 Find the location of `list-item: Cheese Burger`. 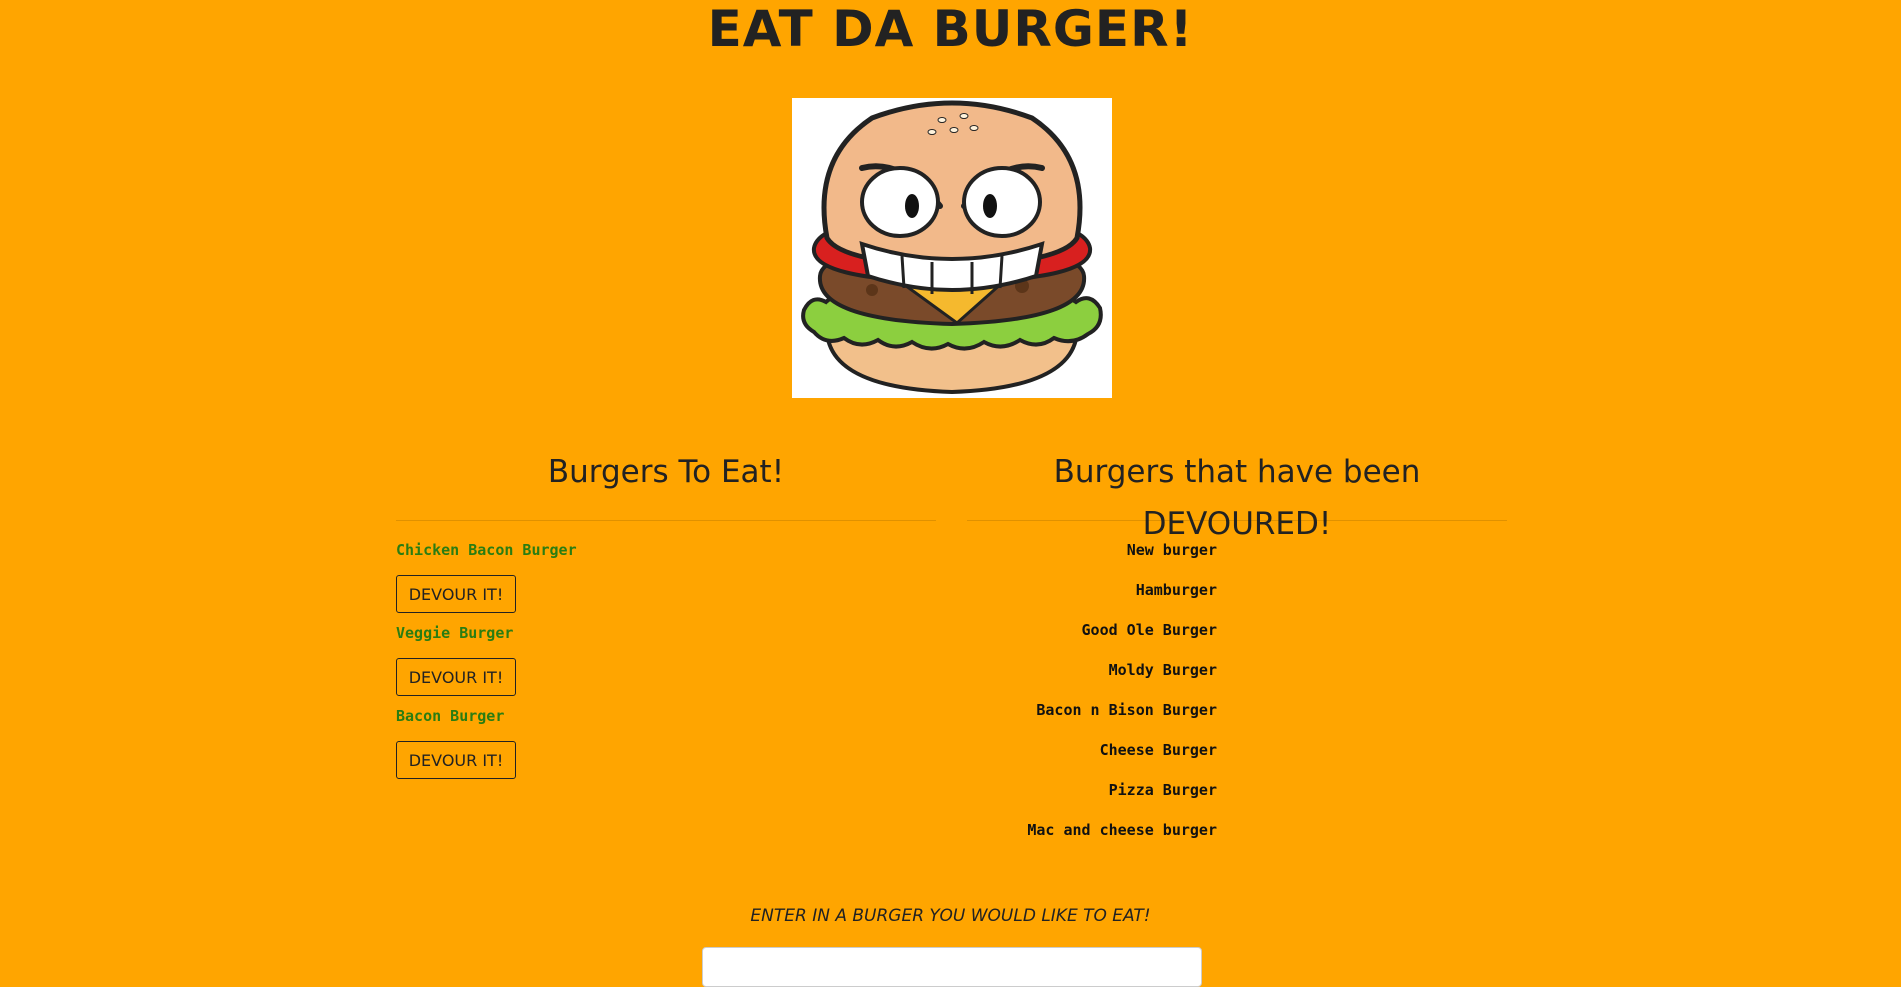

list-item: Cheese Burger is located at coordinates (1158, 750).